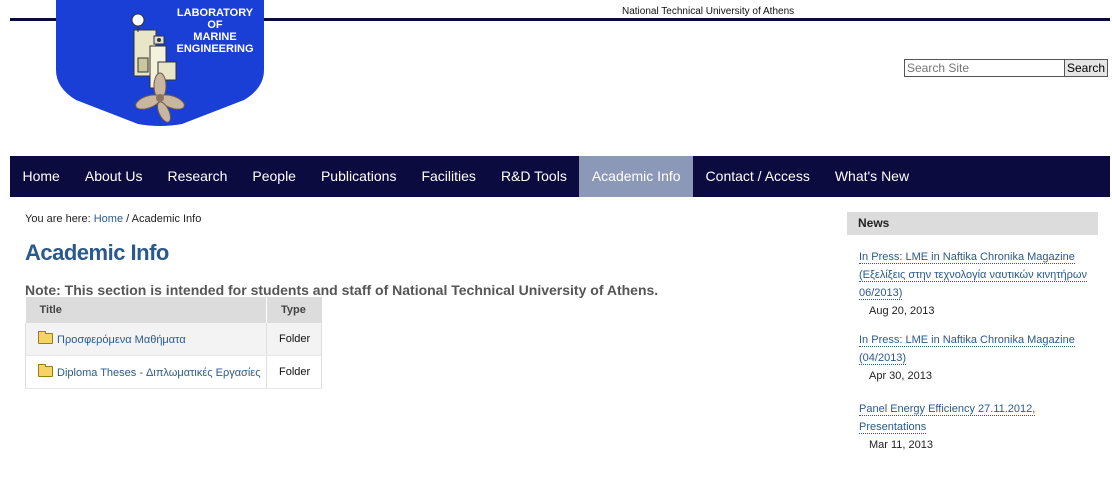 The width and height of the screenshot is (1112, 490). I want to click on nav-item-people: People, so click(274, 176).